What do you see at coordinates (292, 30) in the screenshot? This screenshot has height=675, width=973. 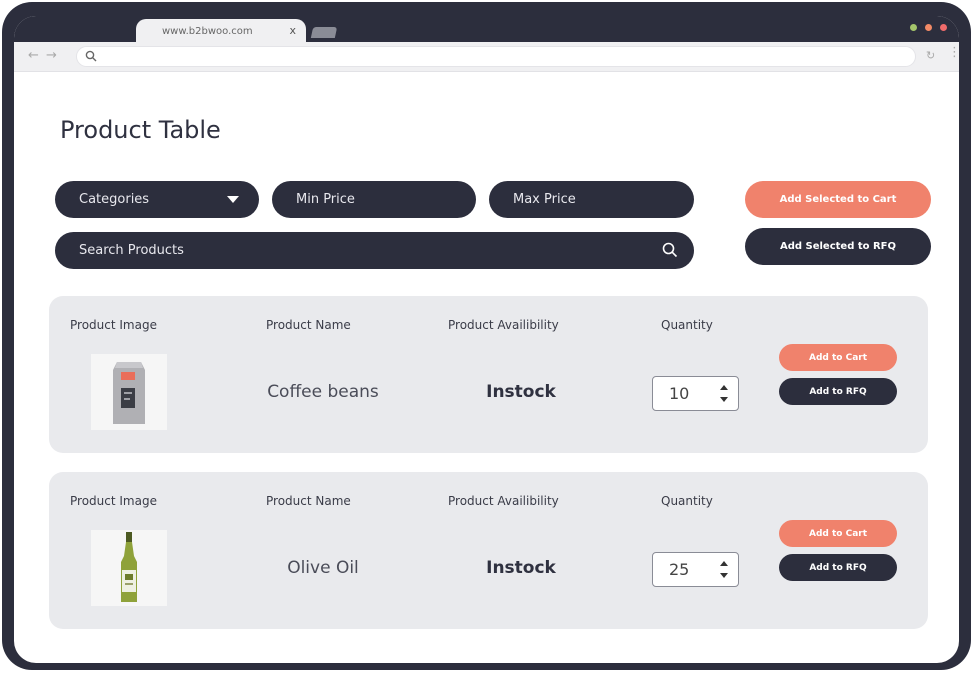 I see `tab-close-icon: x` at bounding box center [292, 30].